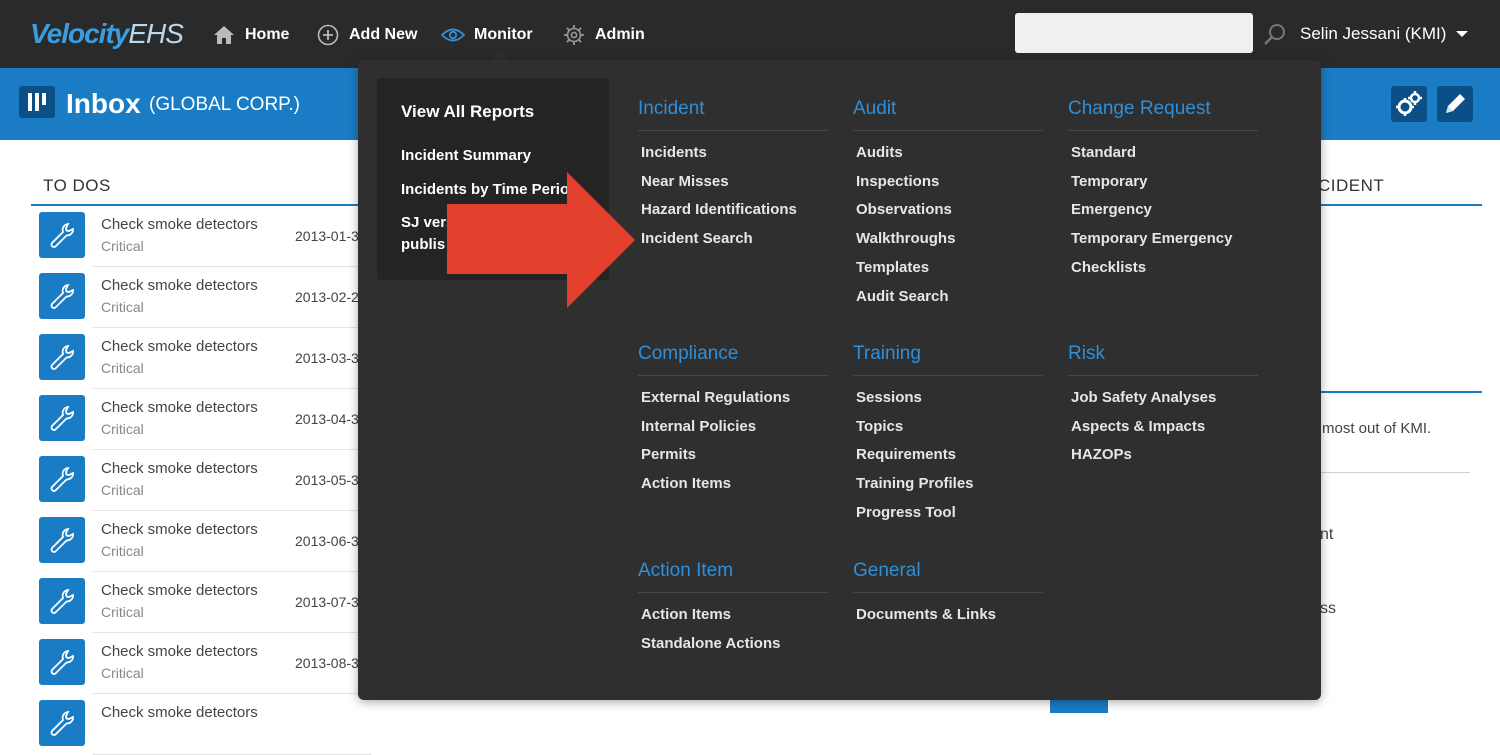 The height and width of the screenshot is (755, 1500). I want to click on search-icon, so click(1275, 35).